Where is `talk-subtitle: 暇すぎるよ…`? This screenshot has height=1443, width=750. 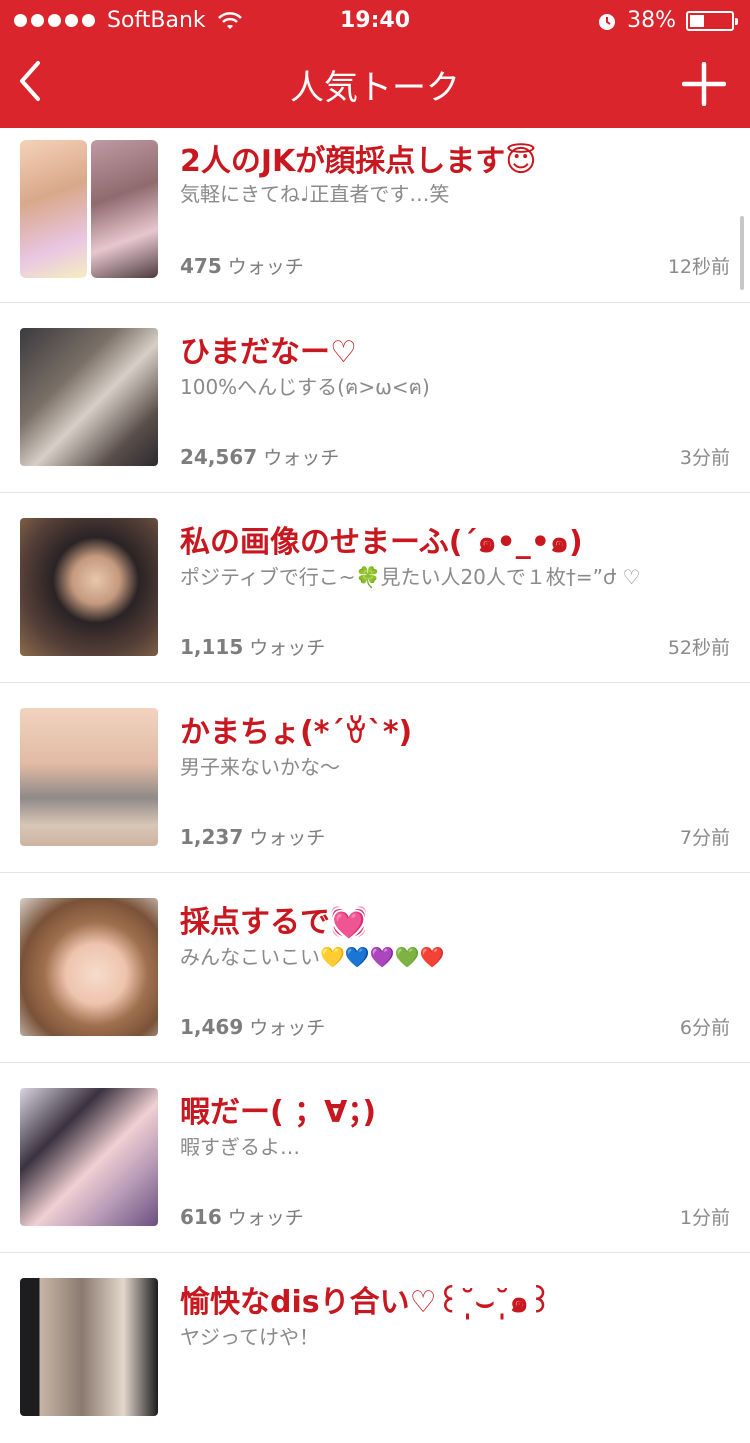 talk-subtitle: 暇すぎるよ… is located at coordinates (240, 1147).